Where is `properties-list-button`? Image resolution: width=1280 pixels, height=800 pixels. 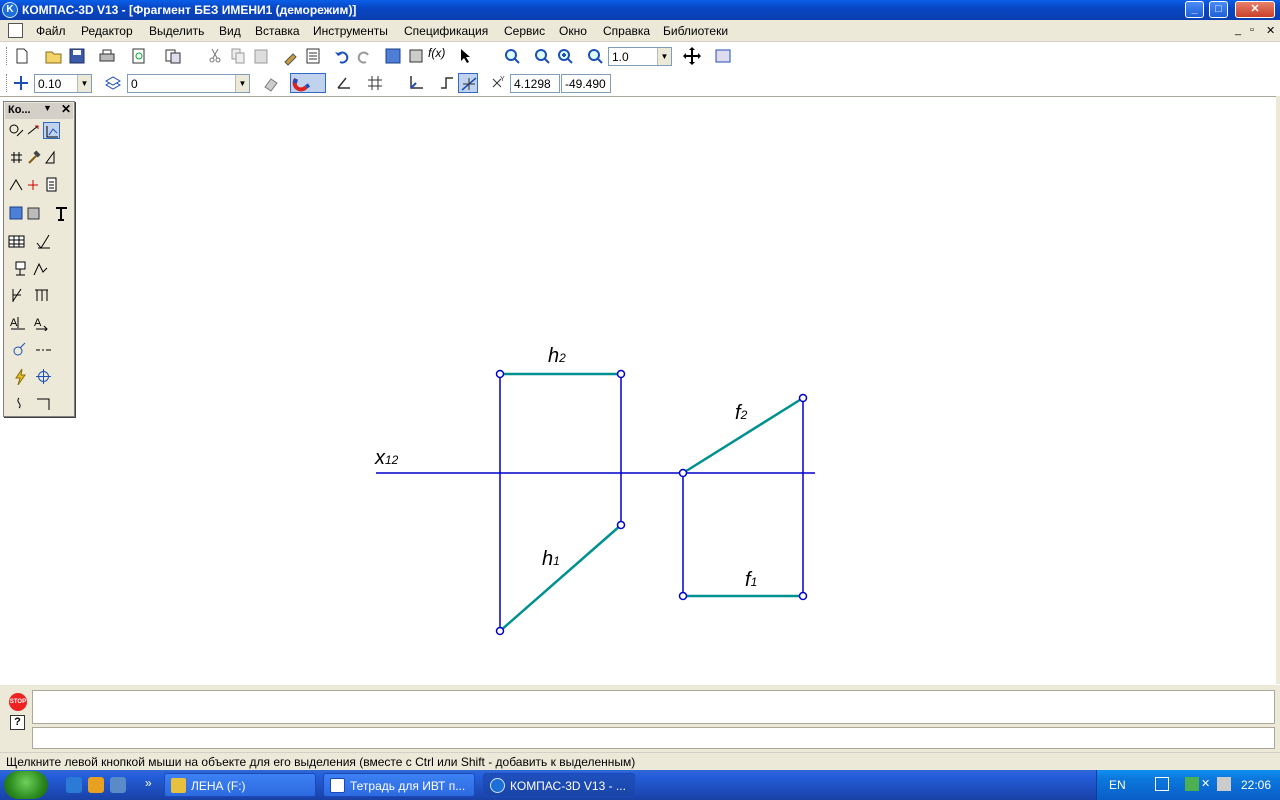 properties-list-button is located at coordinates (313, 56).